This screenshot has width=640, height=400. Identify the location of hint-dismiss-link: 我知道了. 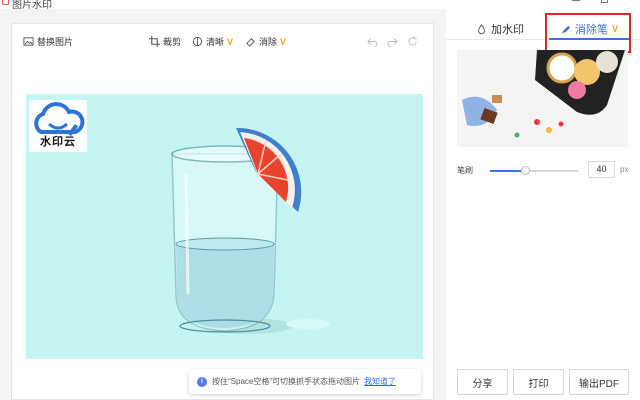
(380, 381).